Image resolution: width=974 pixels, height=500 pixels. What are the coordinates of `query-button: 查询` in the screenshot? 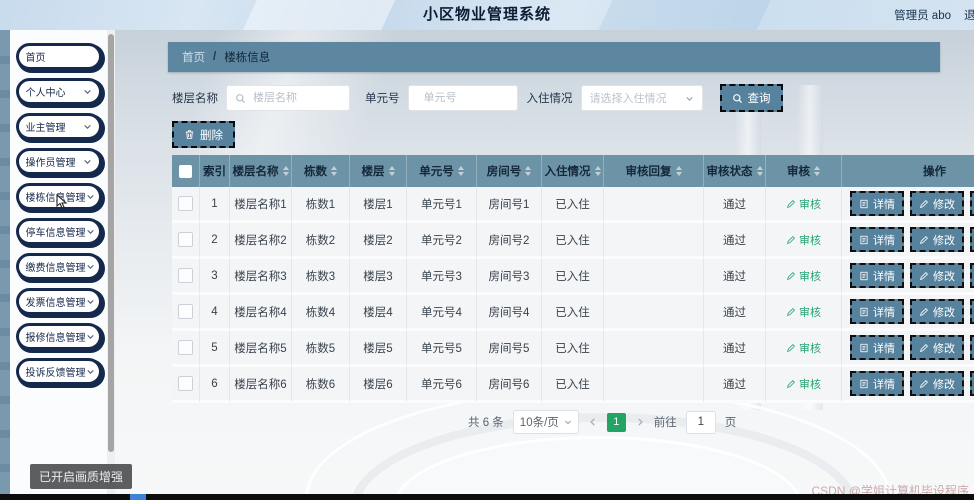 It's located at (751, 98).